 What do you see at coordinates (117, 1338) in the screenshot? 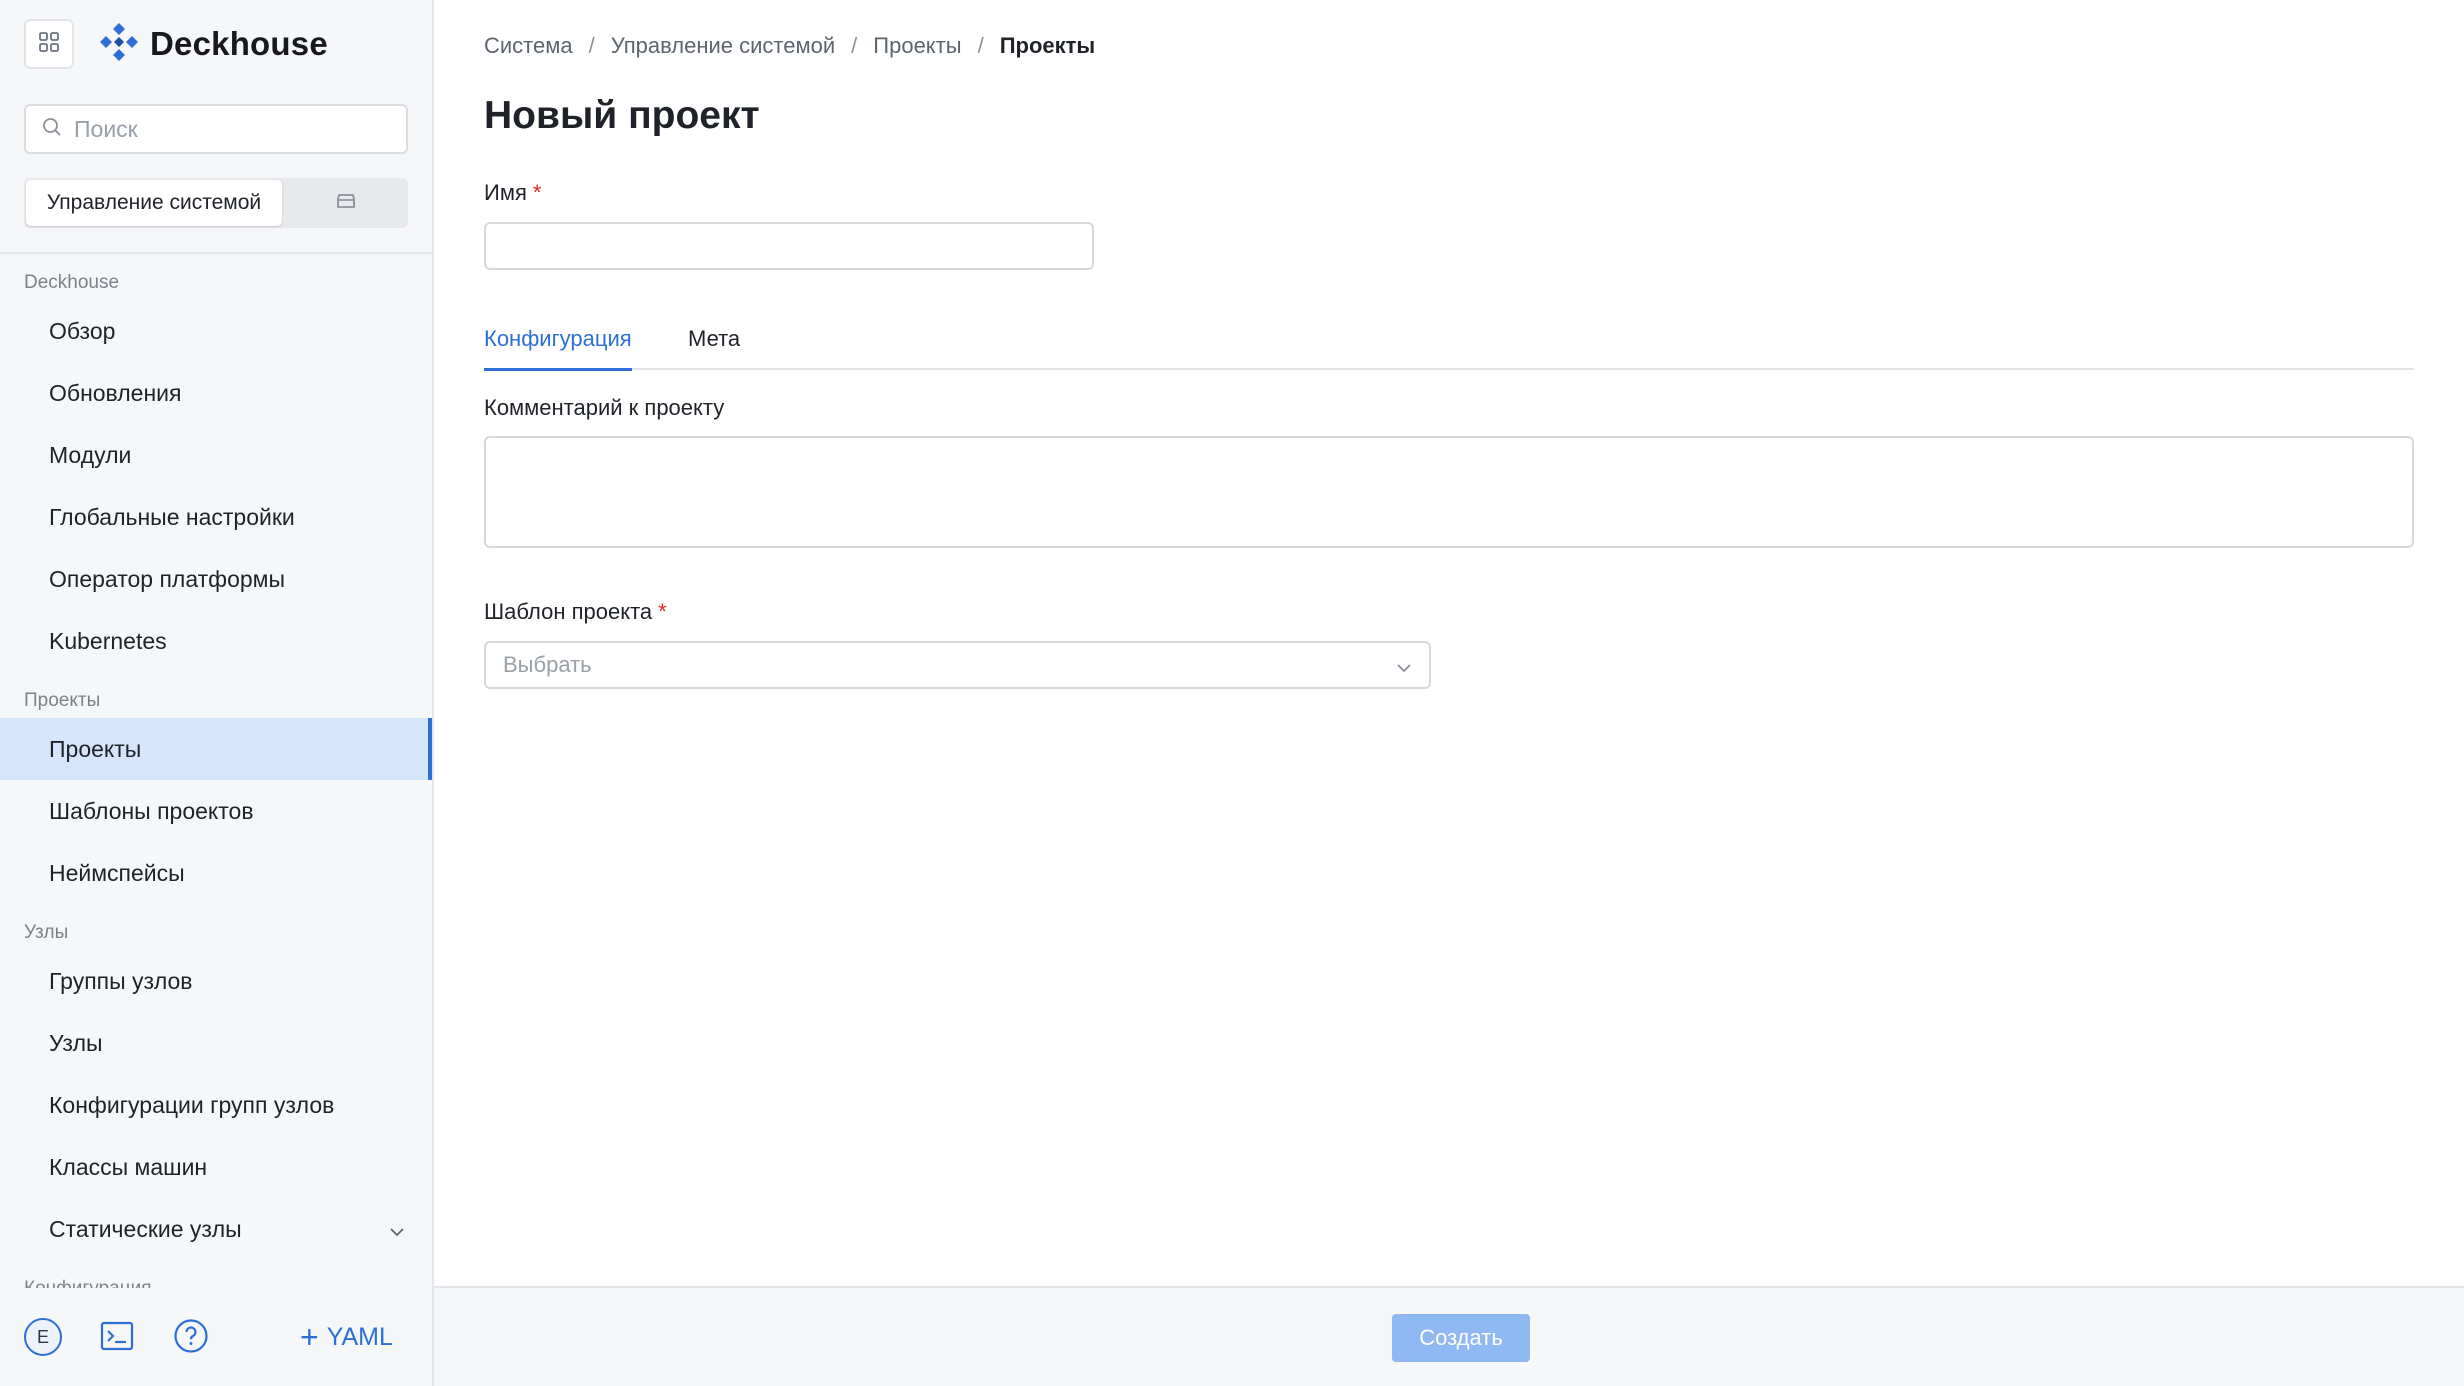
I see `terminal-icon` at bounding box center [117, 1338].